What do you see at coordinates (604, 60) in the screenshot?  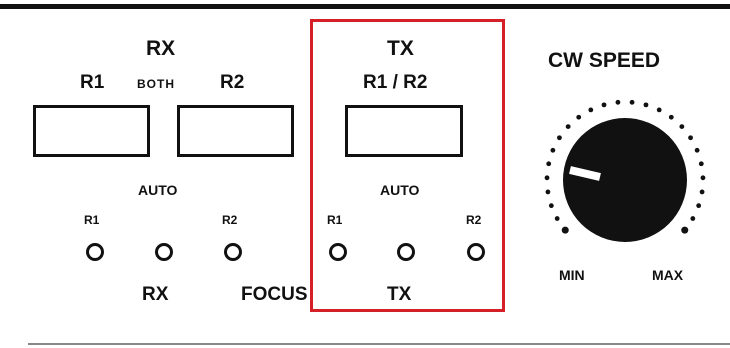 I see `cw-speed-label: CW SPEED` at bounding box center [604, 60].